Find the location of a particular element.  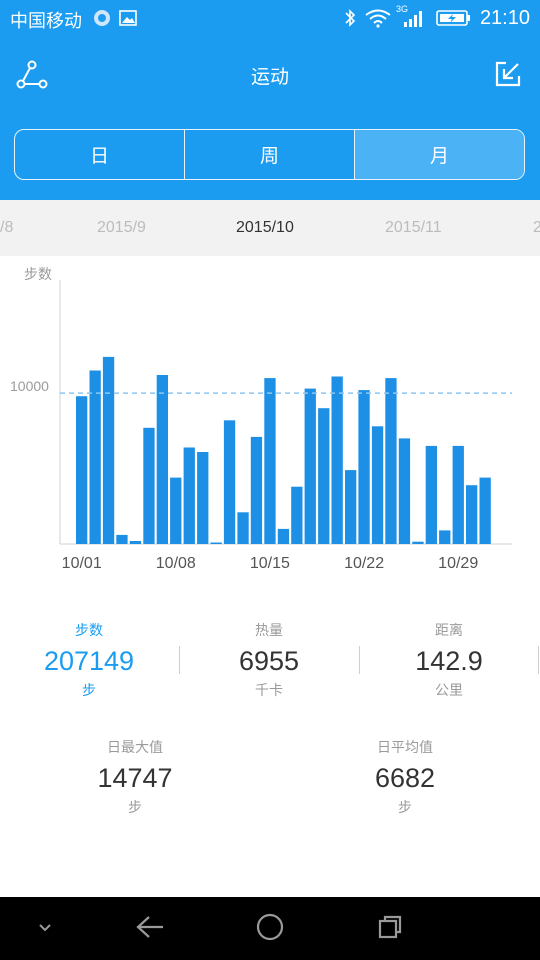

export-button is located at coordinates (508, 74).